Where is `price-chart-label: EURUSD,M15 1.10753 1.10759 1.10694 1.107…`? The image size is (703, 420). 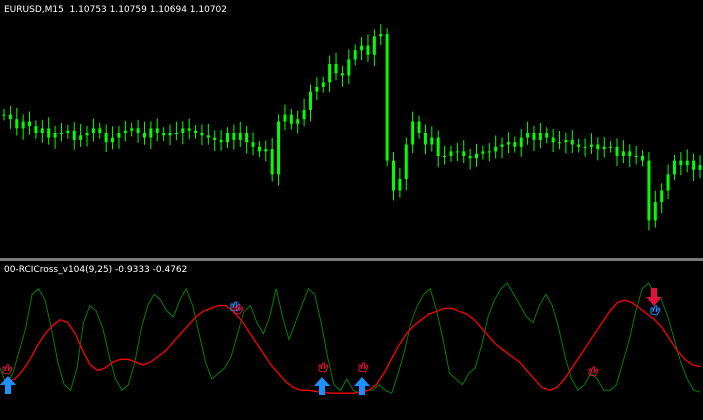 price-chart-label: EURUSD,M15 1.10753 1.10759 1.10694 1.107… is located at coordinates (116, 10).